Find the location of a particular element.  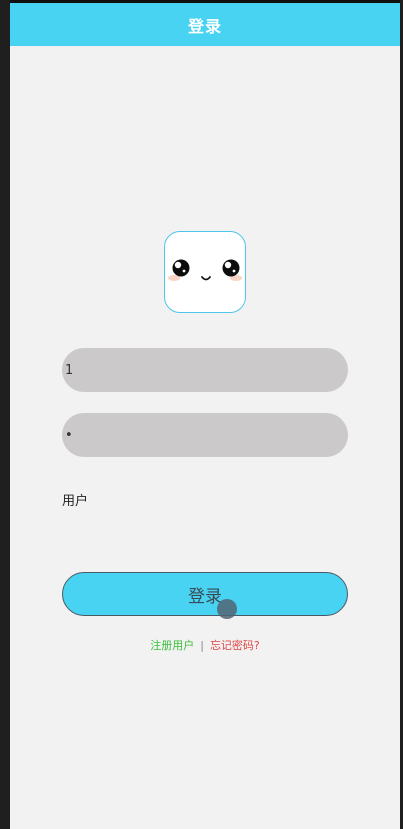

register-link: 注册用户 is located at coordinates (172, 645).